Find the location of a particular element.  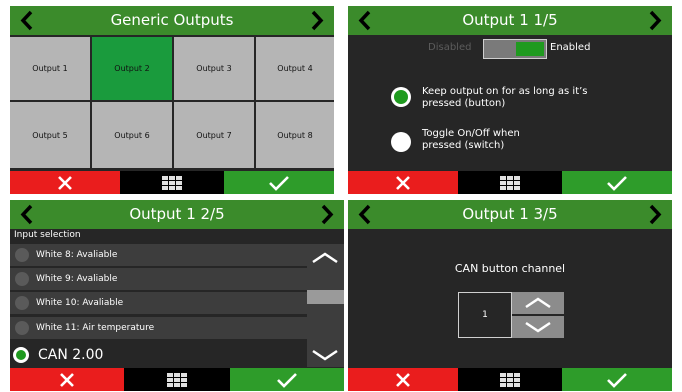

list-item: White 11: Air temperature is located at coordinates (159, 328).